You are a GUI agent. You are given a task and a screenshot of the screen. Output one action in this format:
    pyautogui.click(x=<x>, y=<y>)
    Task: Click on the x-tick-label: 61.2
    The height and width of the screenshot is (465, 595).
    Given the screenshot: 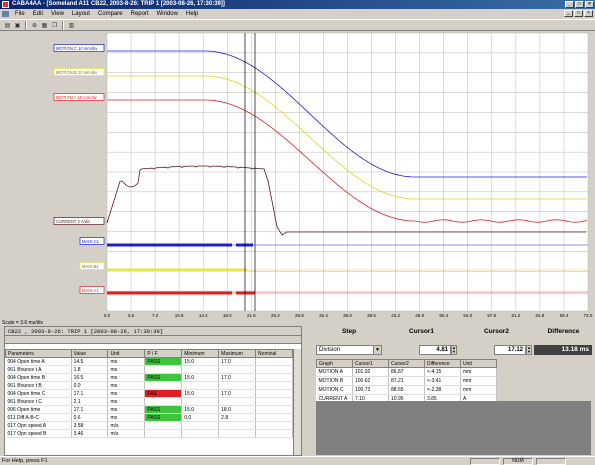 What is the action you would take?
    pyautogui.click(x=515, y=315)
    